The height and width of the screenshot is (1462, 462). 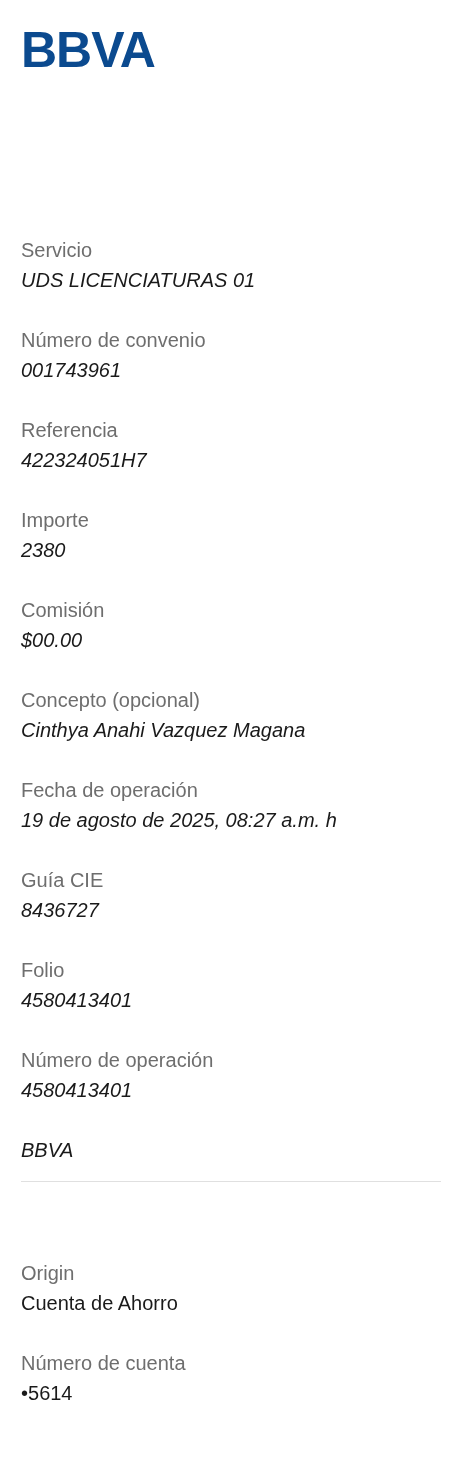 I want to click on field-value: •5614, so click(x=47, y=1393).